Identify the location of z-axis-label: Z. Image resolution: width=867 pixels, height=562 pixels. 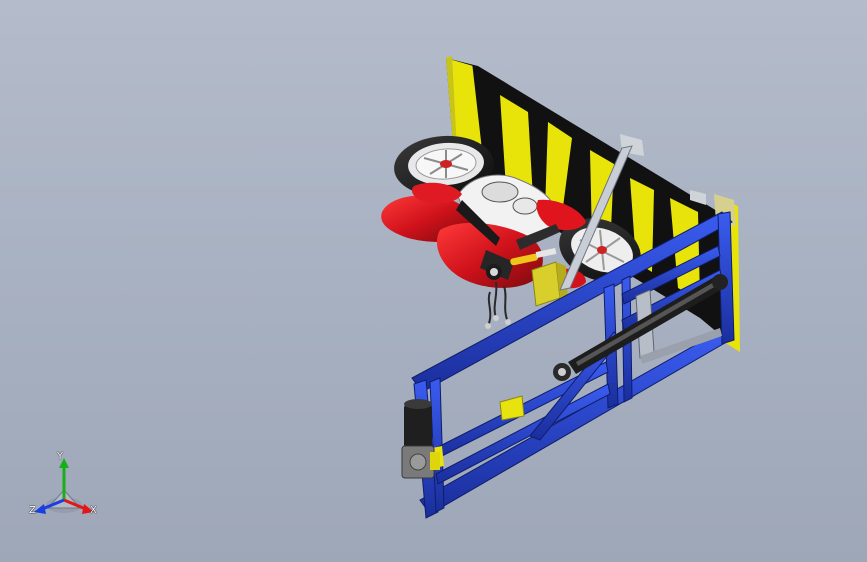
(32, 510).